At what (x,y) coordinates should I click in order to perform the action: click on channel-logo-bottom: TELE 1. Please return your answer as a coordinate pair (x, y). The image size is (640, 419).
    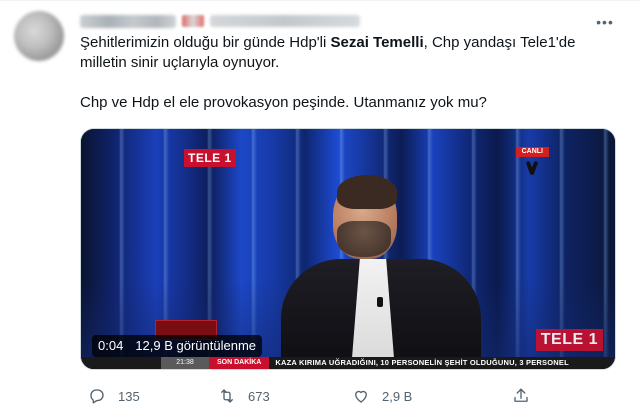
    Looking at the image, I should click on (569, 340).